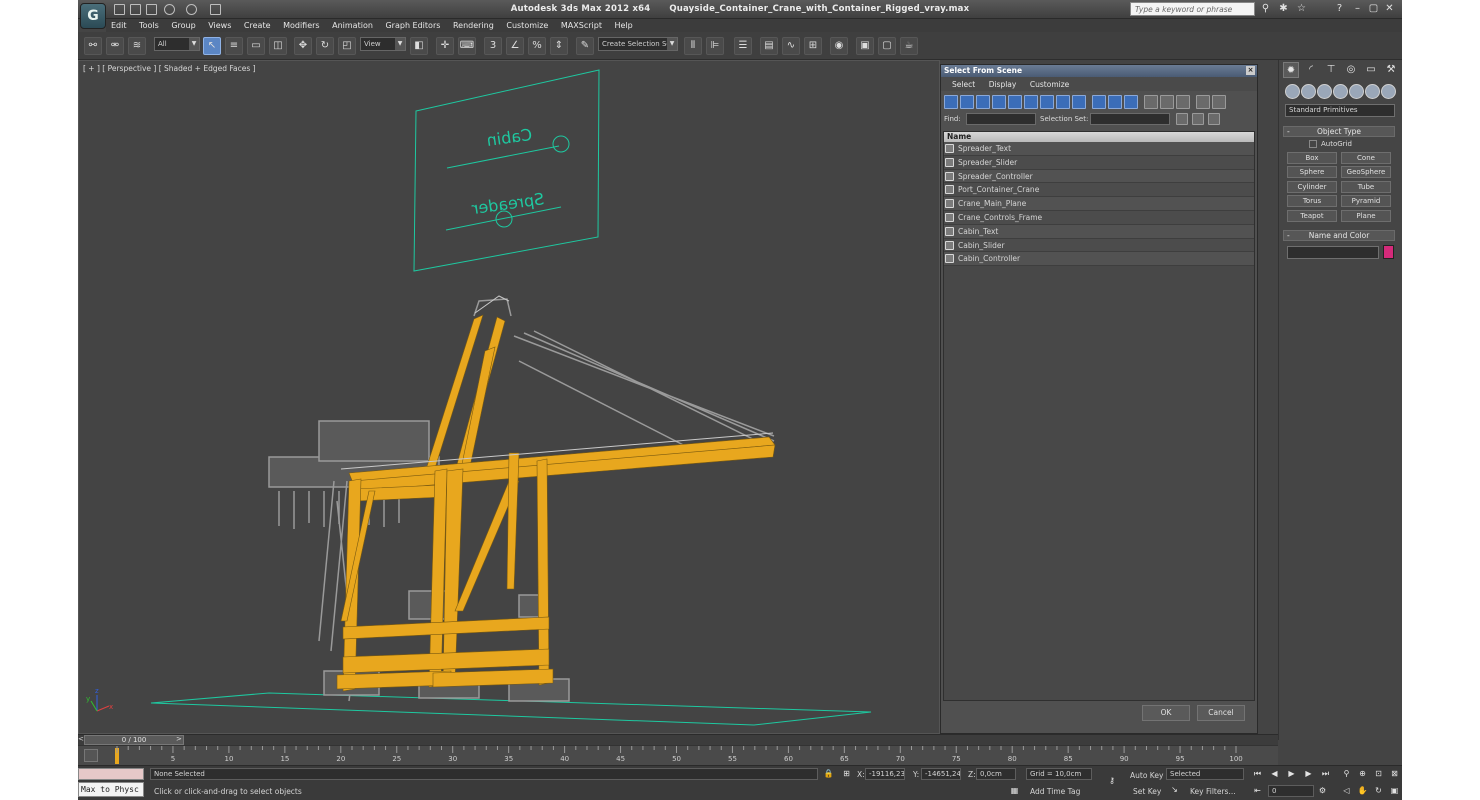 This screenshot has width=1480, height=800. Describe the element at coordinates (115, 46) in the screenshot. I see `unlink-icon: ⚮` at that location.